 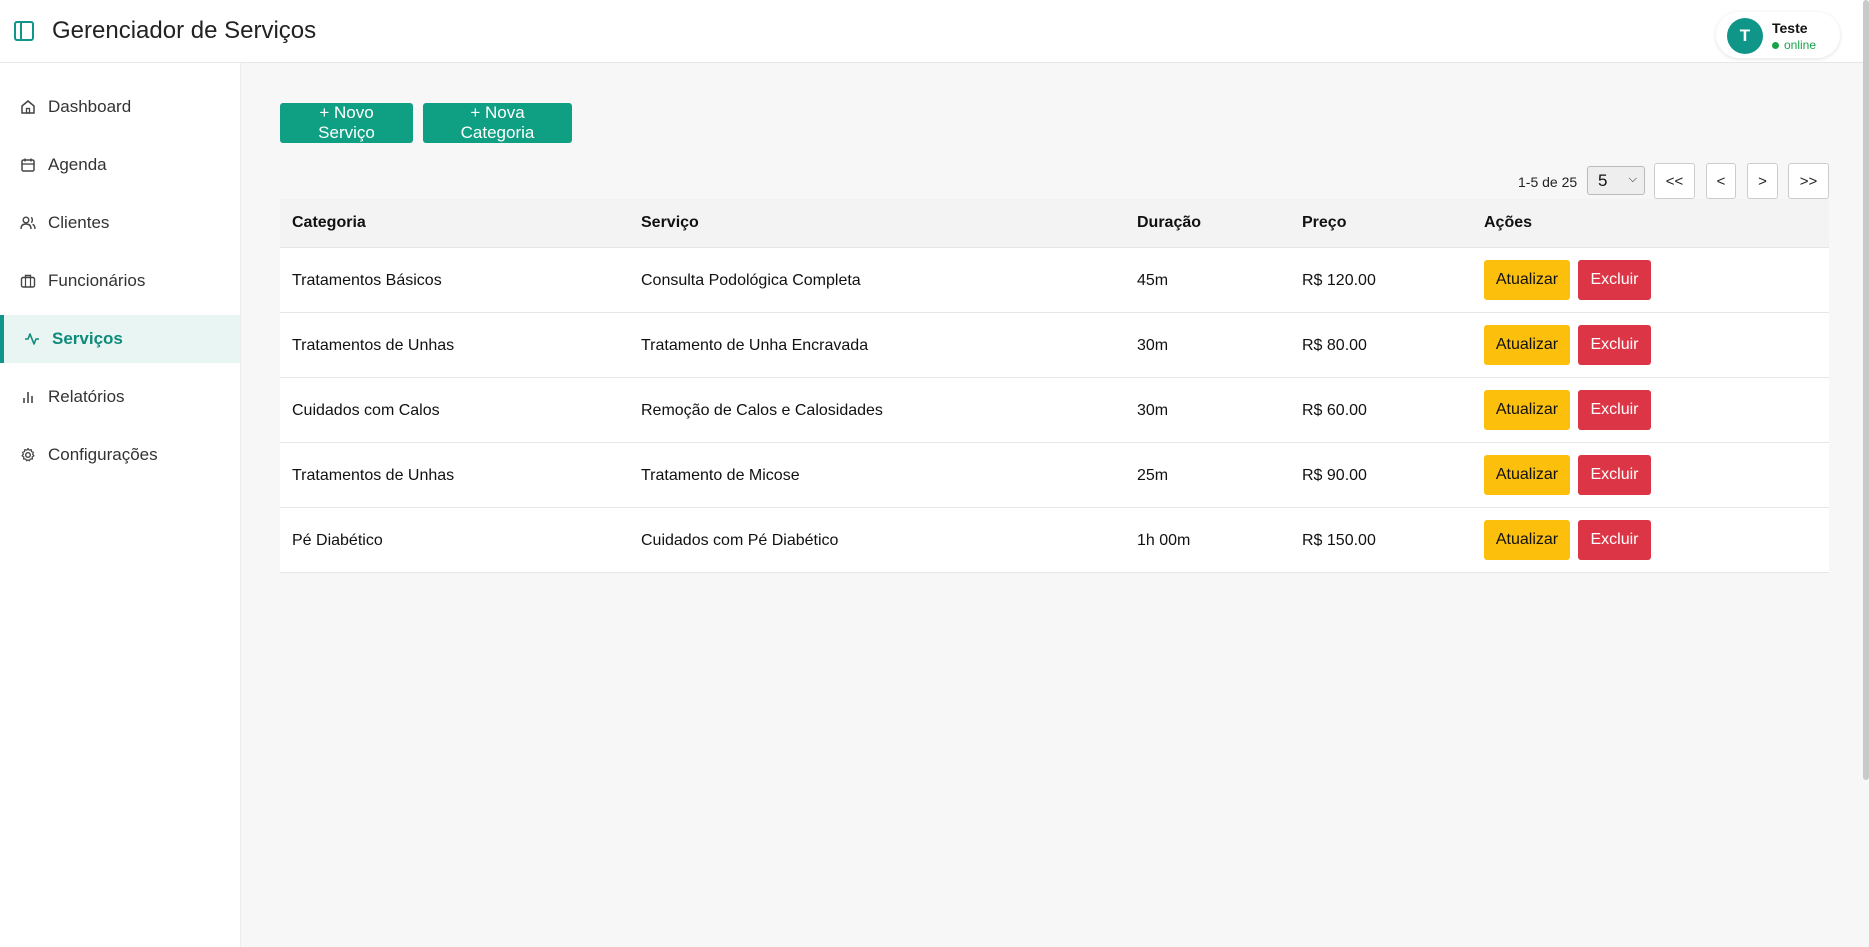 I want to click on sidebar-toggle-icon, so click(x=24, y=31).